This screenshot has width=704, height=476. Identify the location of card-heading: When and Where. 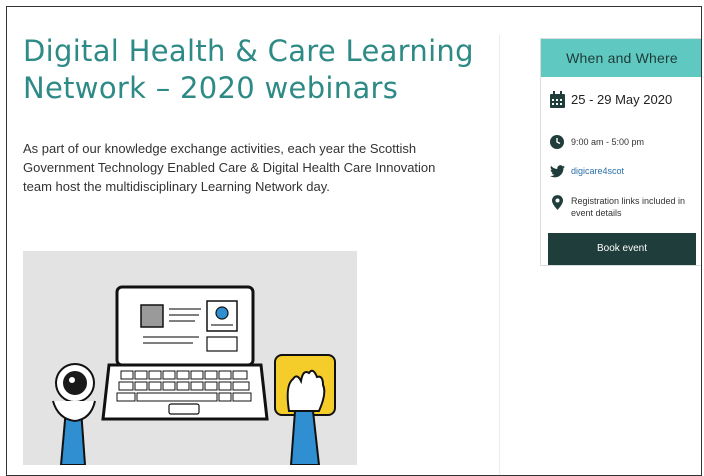
(621, 58).